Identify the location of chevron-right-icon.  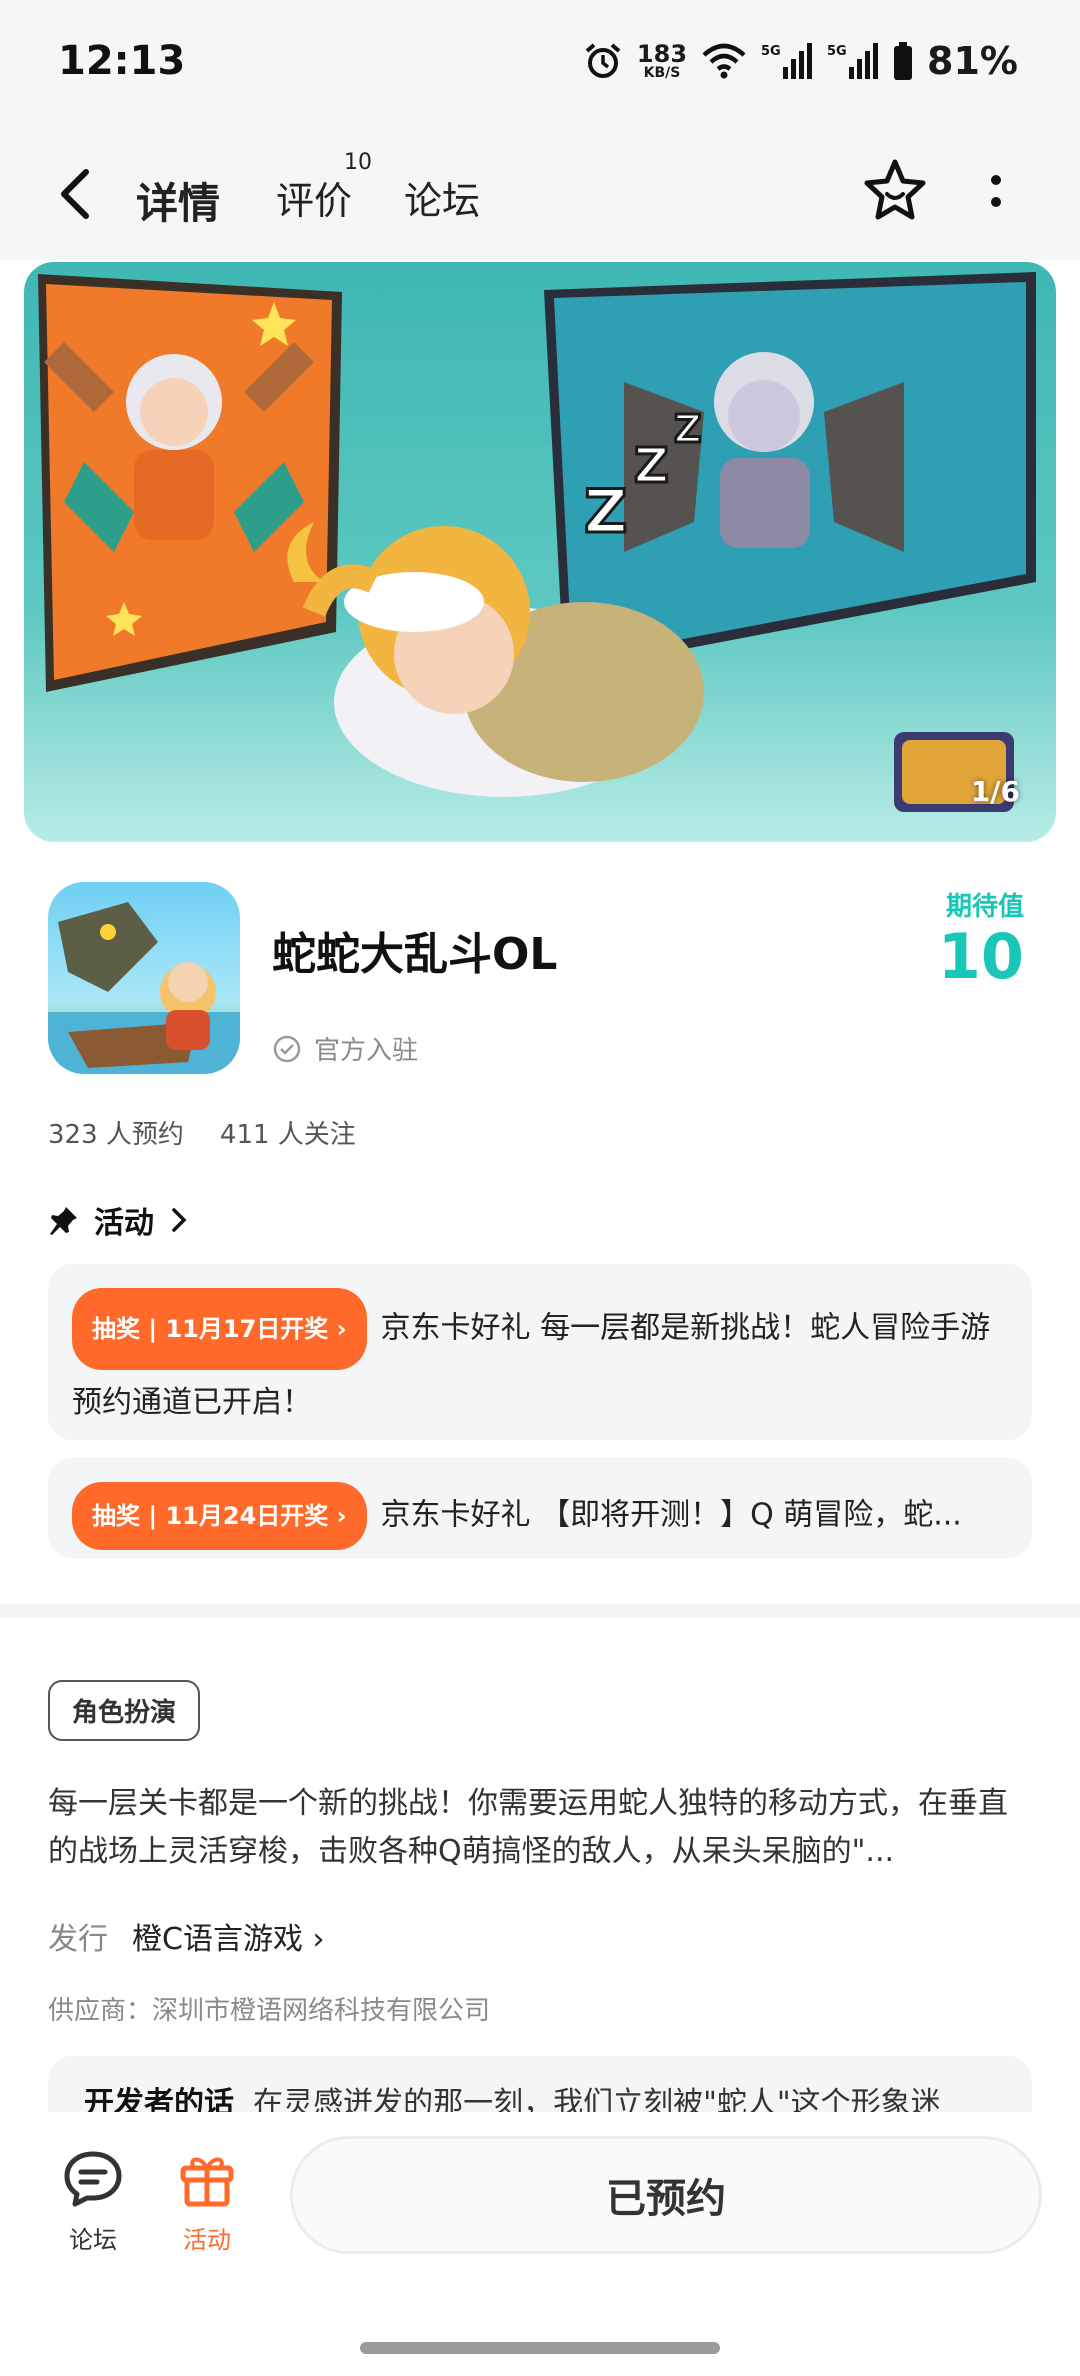
(179, 1220).